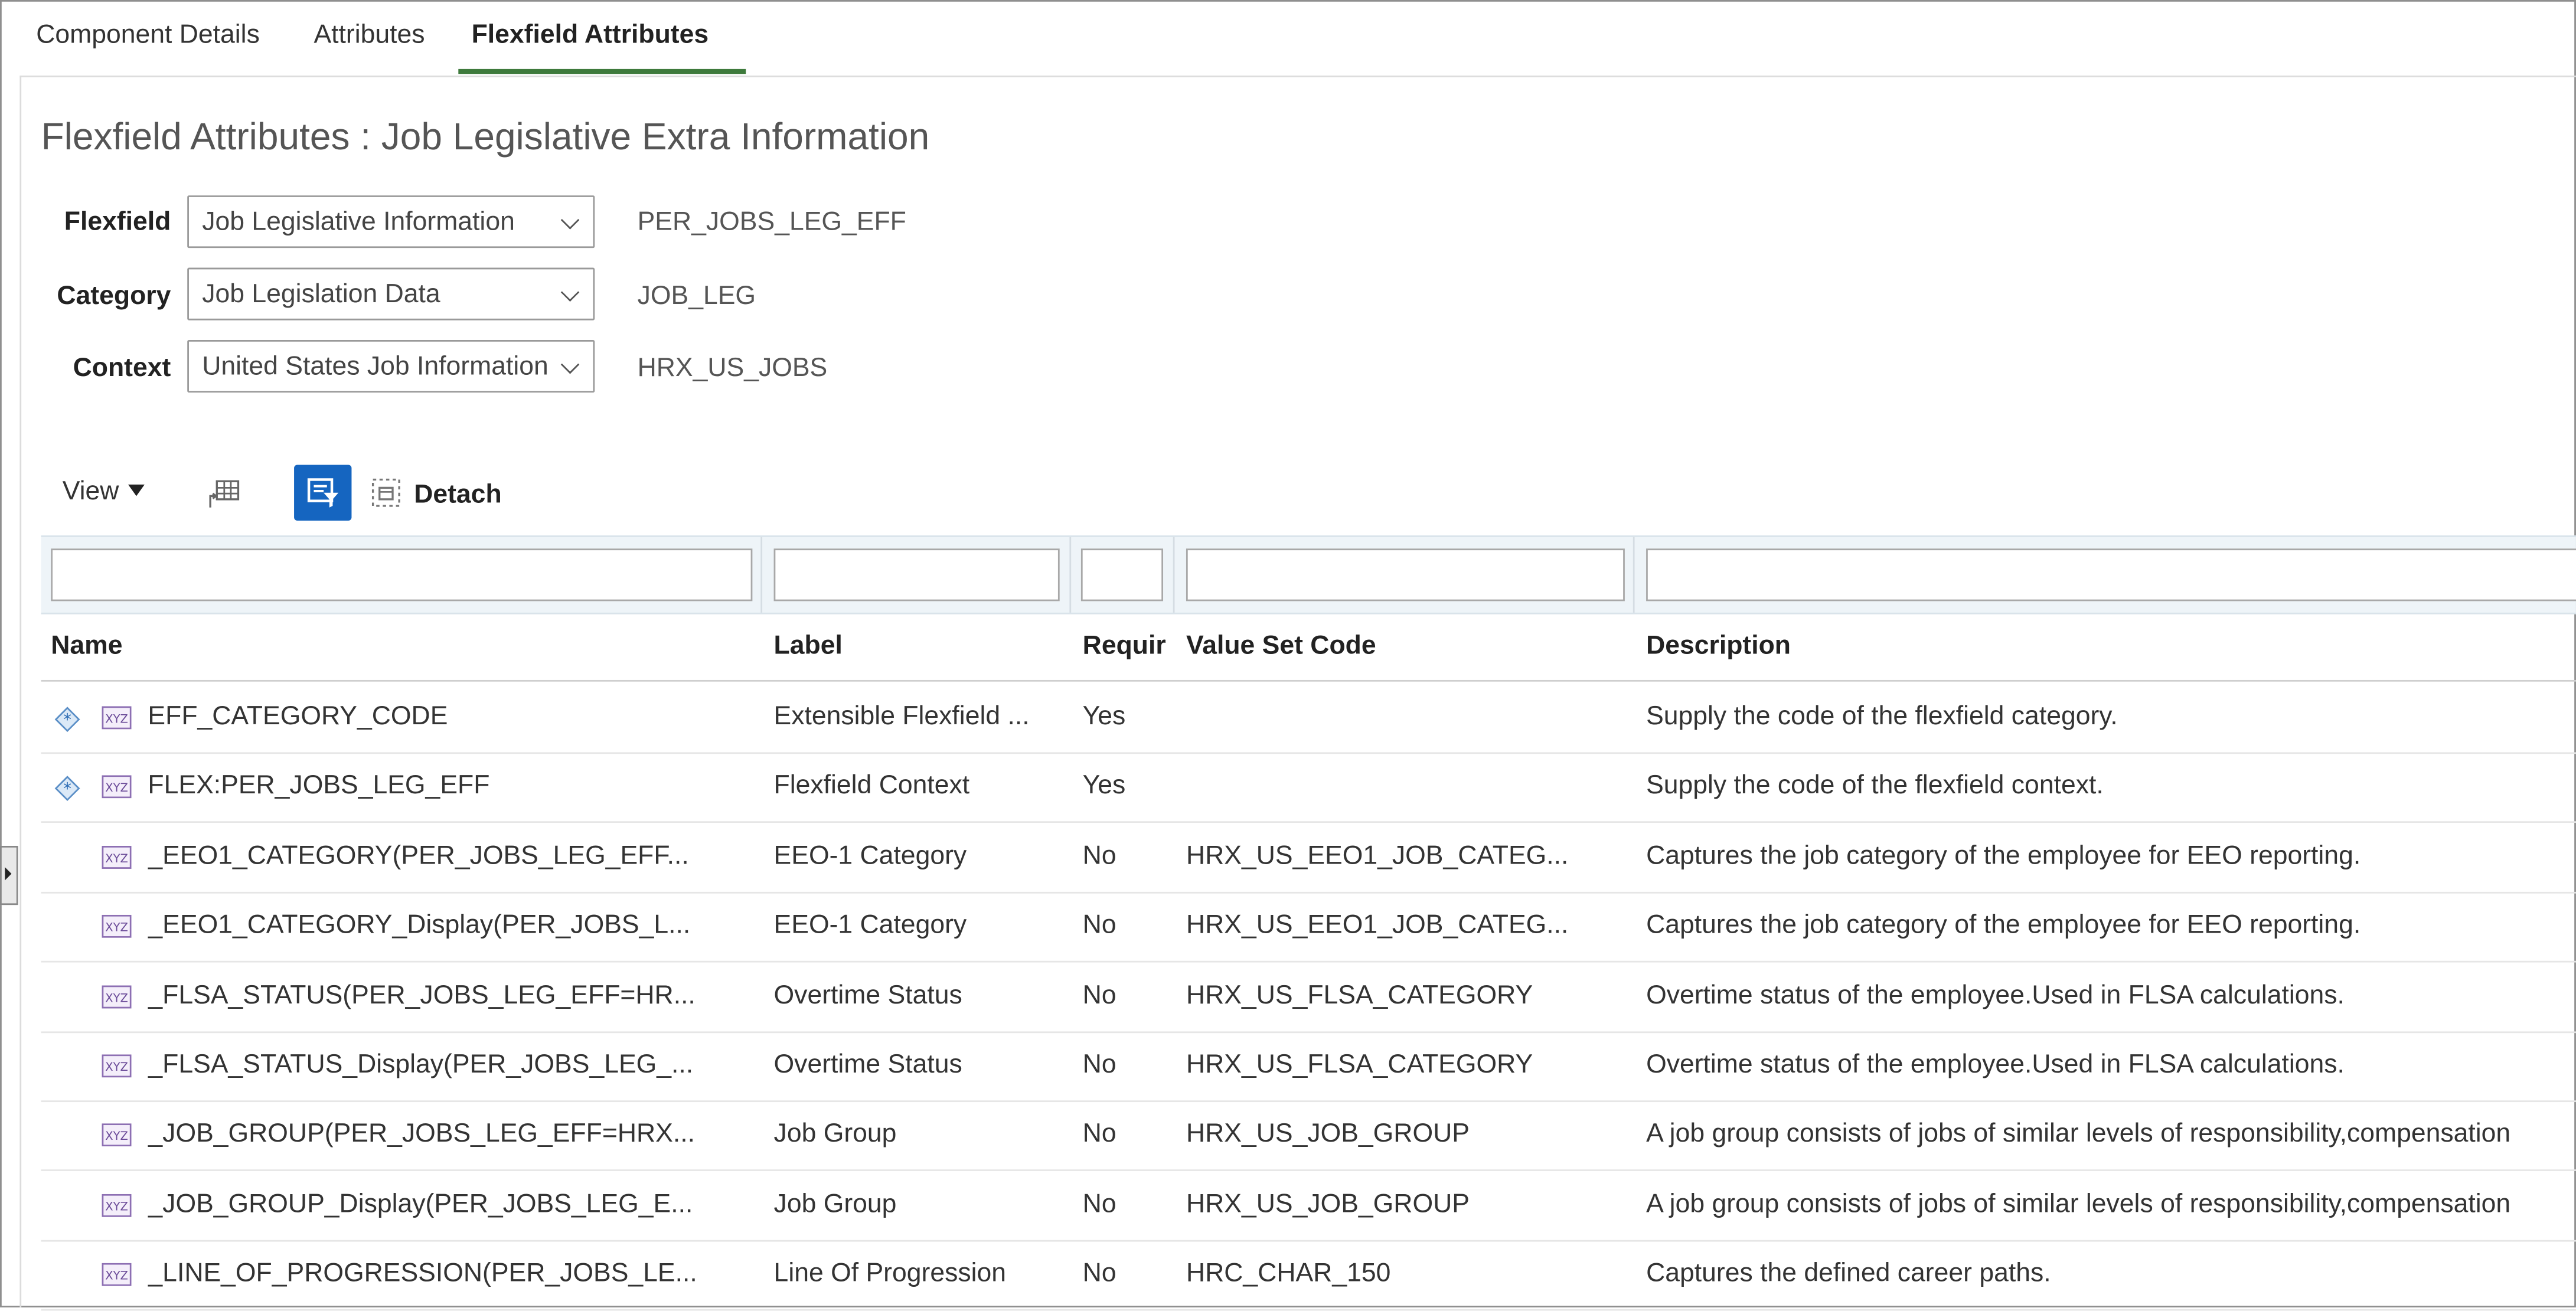  I want to click on query-by-example-button, so click(323, 493).